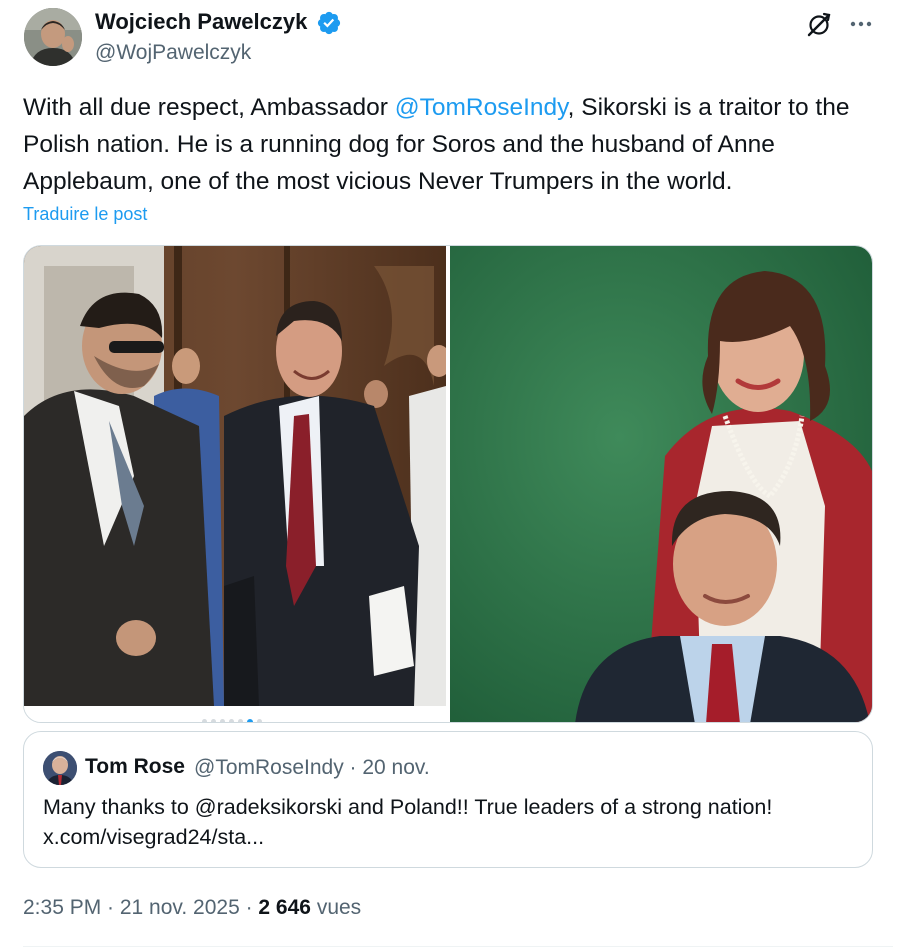 The width and height of the screenshot is (914, 950). What do you see at coordinates (336, 907) in the screenshot?
I see `views-label: vues` at bounding box center [336, 907].